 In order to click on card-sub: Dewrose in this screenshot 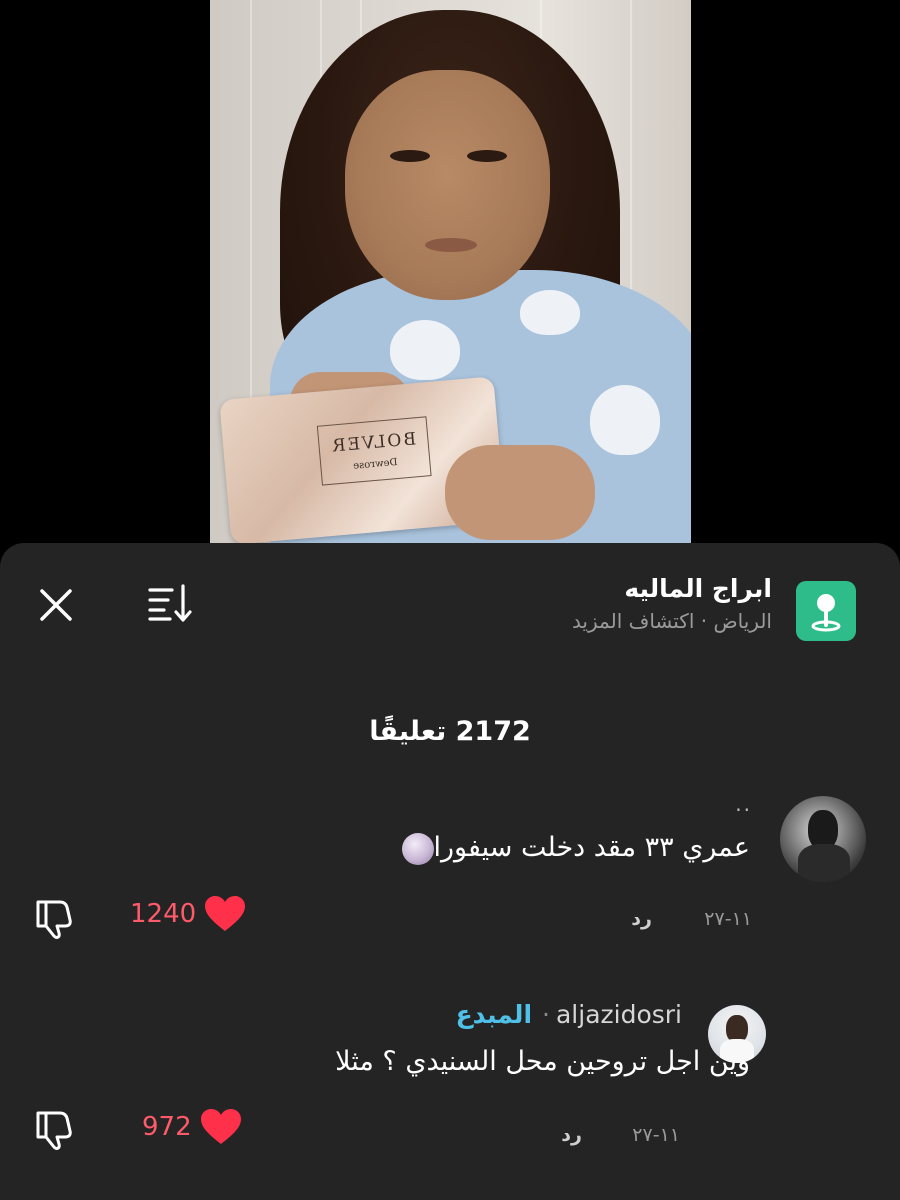, I will do `click(375, 464)`.